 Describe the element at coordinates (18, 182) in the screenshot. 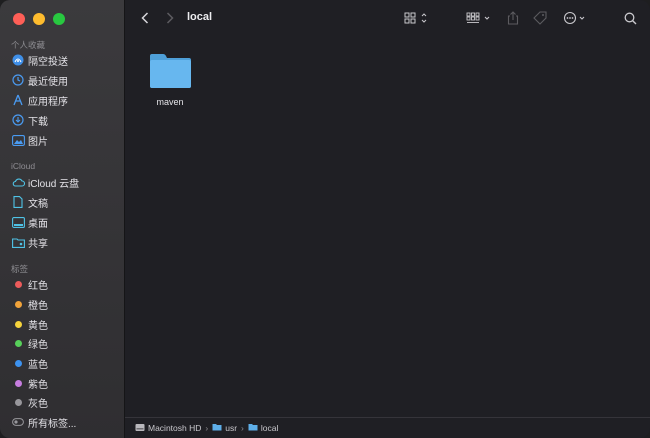

I see `cloud-icon` at that location.